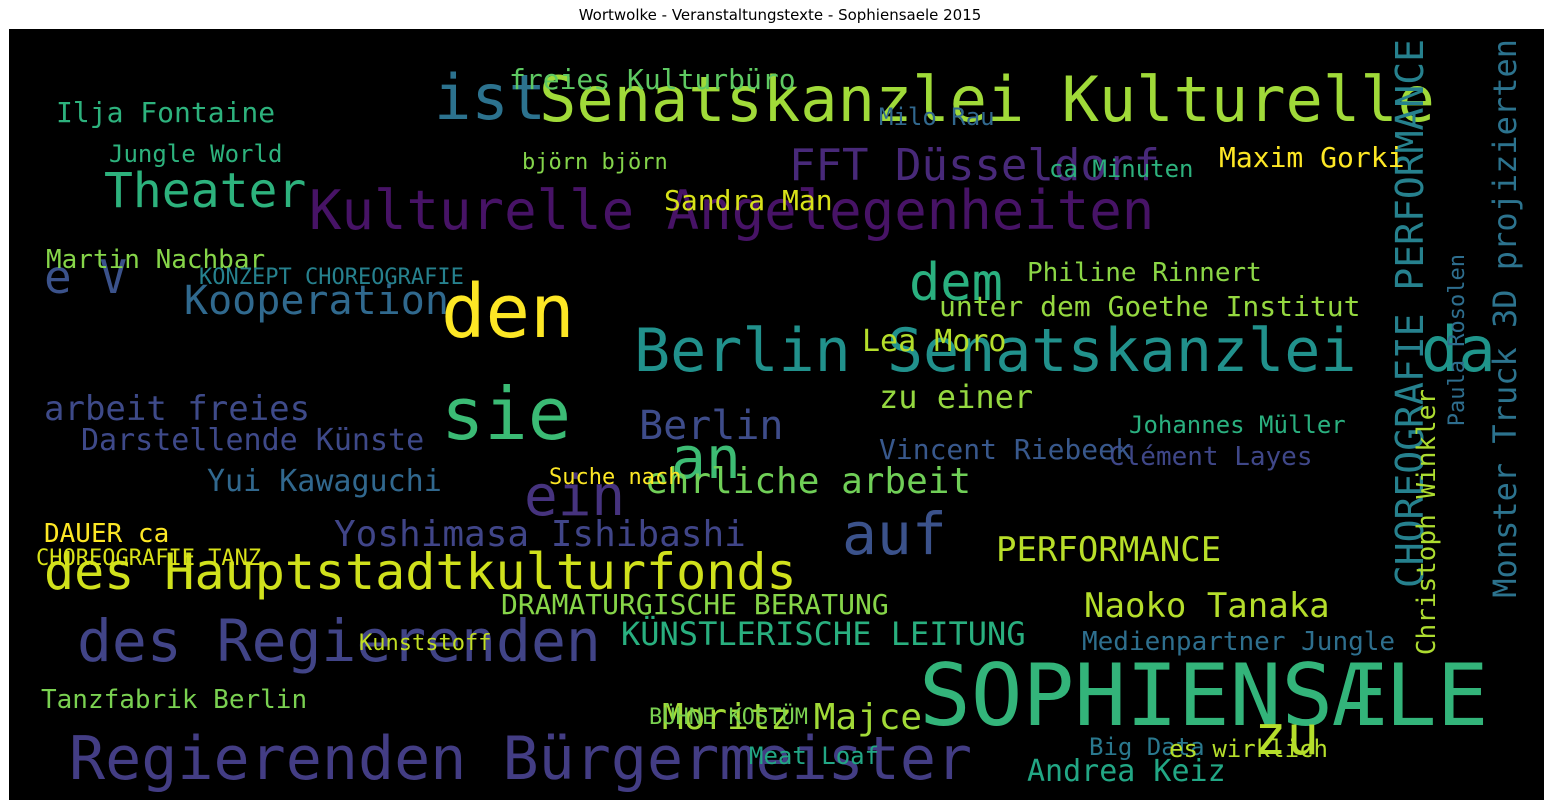 Image resolution: width=1560 pixels, height=810 pixels. Describe the element at coordinates (937, 117) in the screenshot. I see `word-59: Milo Rau` at that location.